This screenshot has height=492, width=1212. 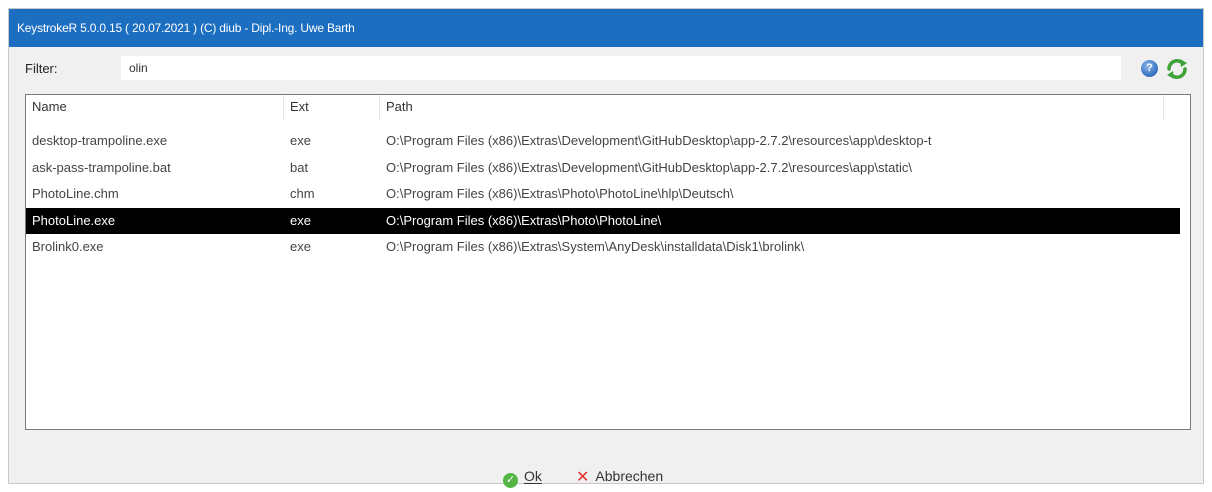 I want to click on button-bar: ✓ Ok ✕ Abbrechen, so click(x=606, y=477).